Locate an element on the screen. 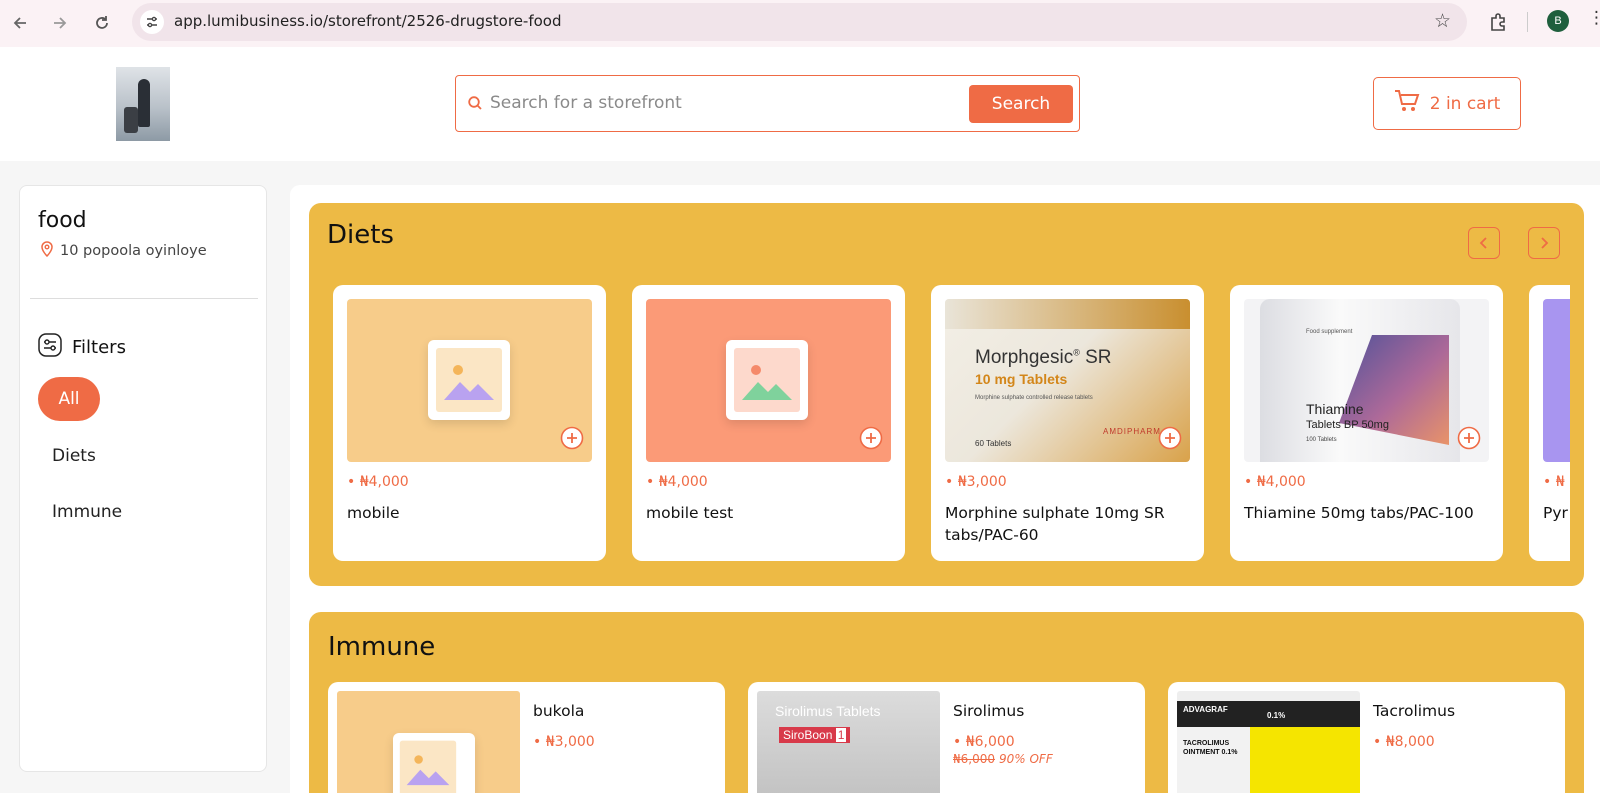 This screenshot has height=793, width=1600. product-card: • ₦4,000 mobile is located at coordinates (469, 423).